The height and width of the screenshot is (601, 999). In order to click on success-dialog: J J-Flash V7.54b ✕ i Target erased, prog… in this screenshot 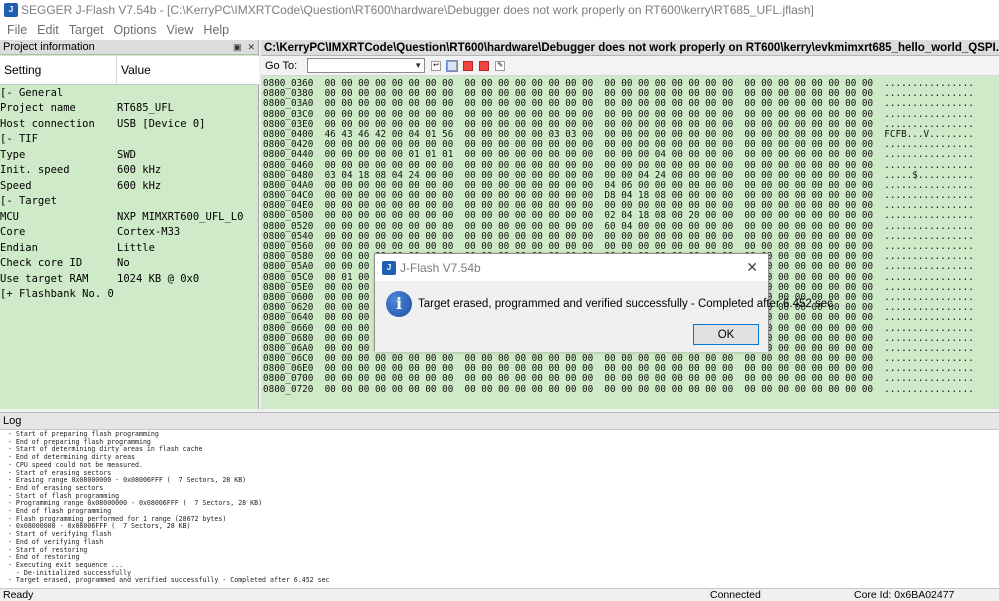, I will do `click(571, 302)`.